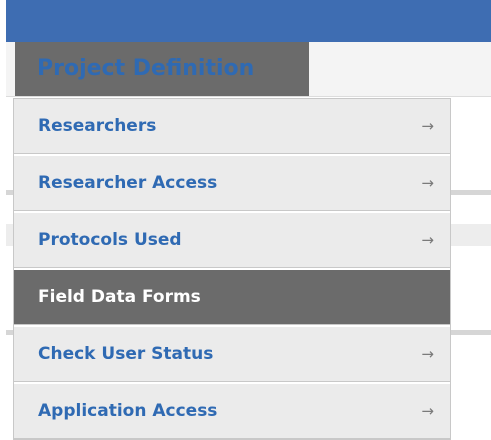 The image size is (491, 440). I want to click on menu-item-label: Protocols Used, so click(110, 240).